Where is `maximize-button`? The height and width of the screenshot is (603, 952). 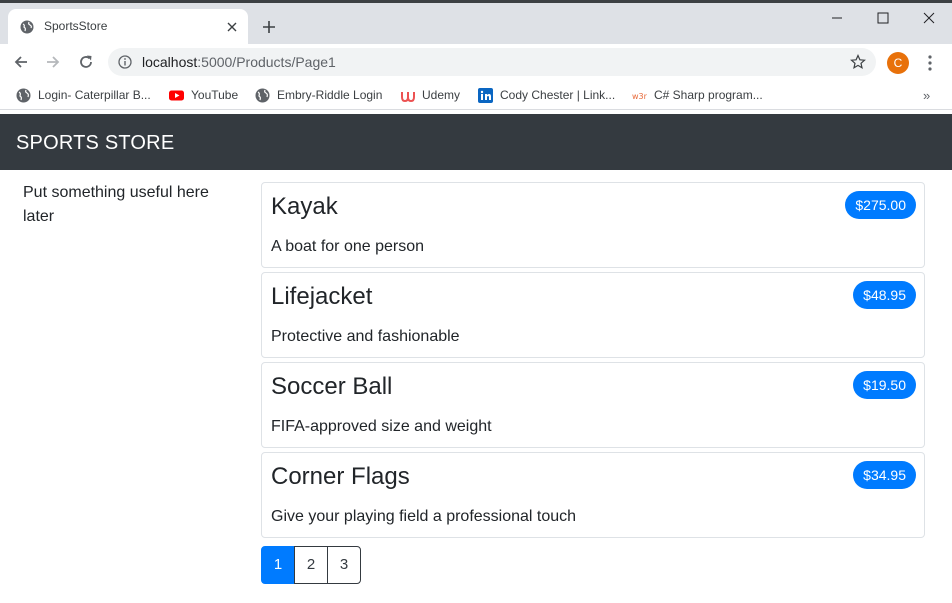
maximize-button is located at coordinates (883, 18).